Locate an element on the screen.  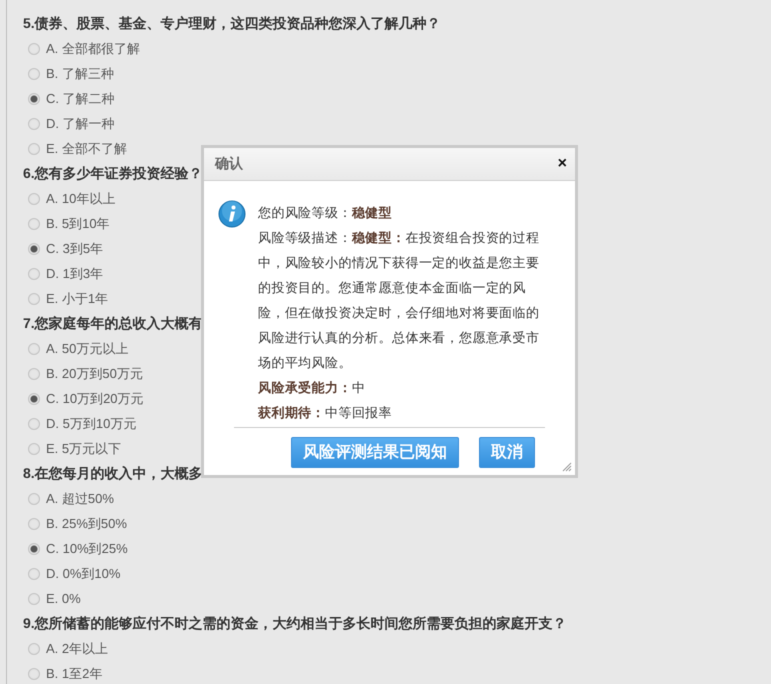
option-label: E. 0% is located at coordinates (63, 598).